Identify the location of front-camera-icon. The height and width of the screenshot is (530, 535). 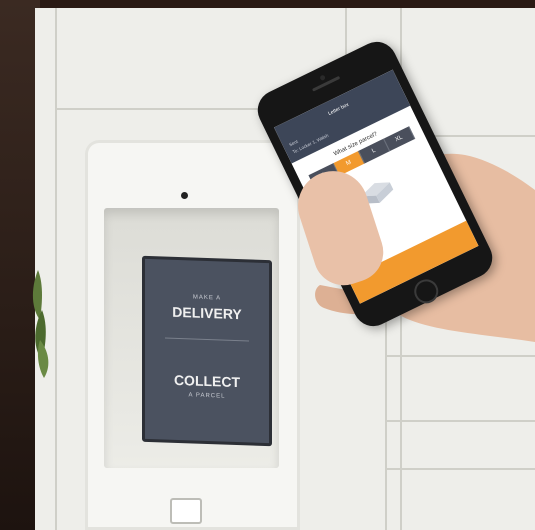
(322, 78).